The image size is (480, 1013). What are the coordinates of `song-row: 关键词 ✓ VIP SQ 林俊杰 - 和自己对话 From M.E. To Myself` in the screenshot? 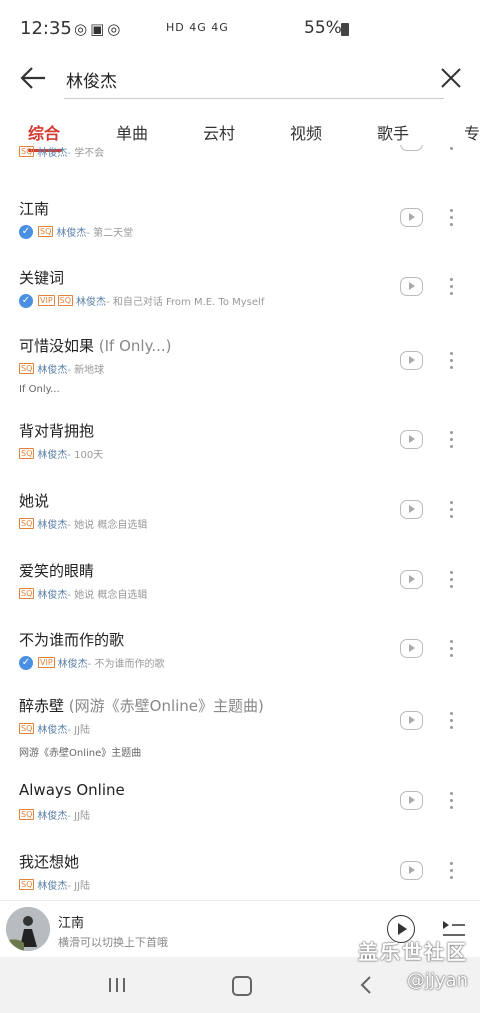 It's located at (240, 299).